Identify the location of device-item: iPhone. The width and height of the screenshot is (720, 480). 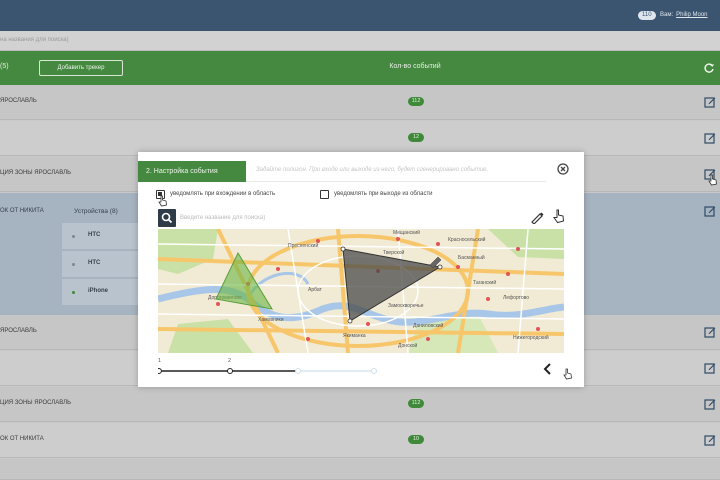
(102, 292).